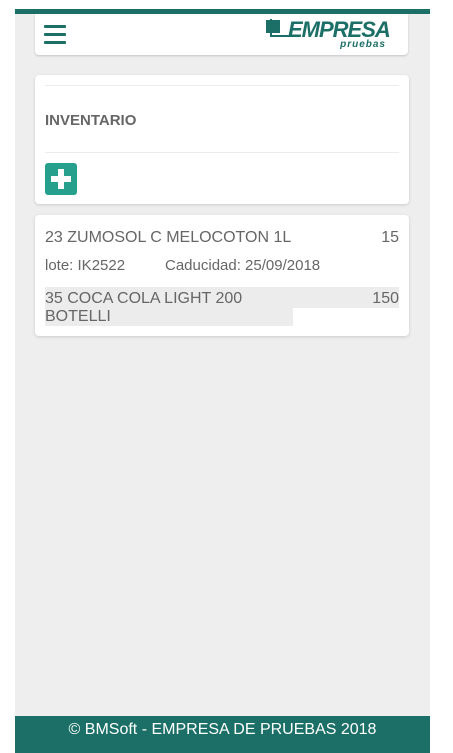  I want to click on inventory-card: INVENTARIO, so click(222, 139).